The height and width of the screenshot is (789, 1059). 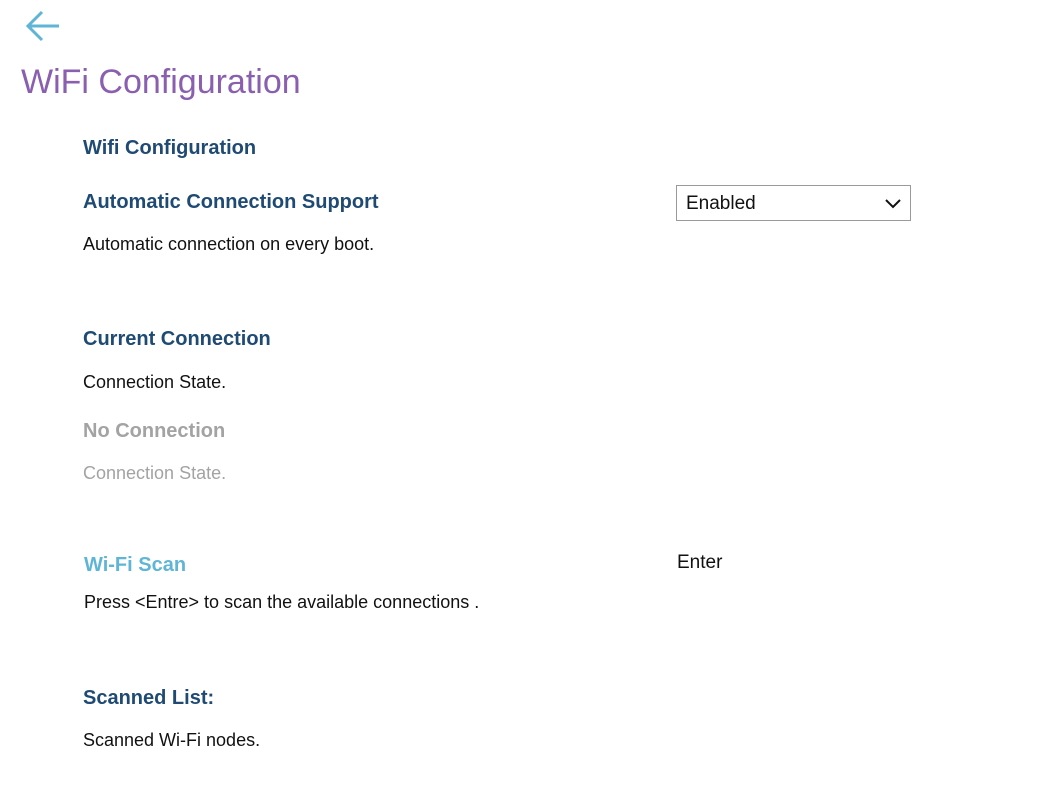 I want to click on back-button, so click(x=42, y=26).